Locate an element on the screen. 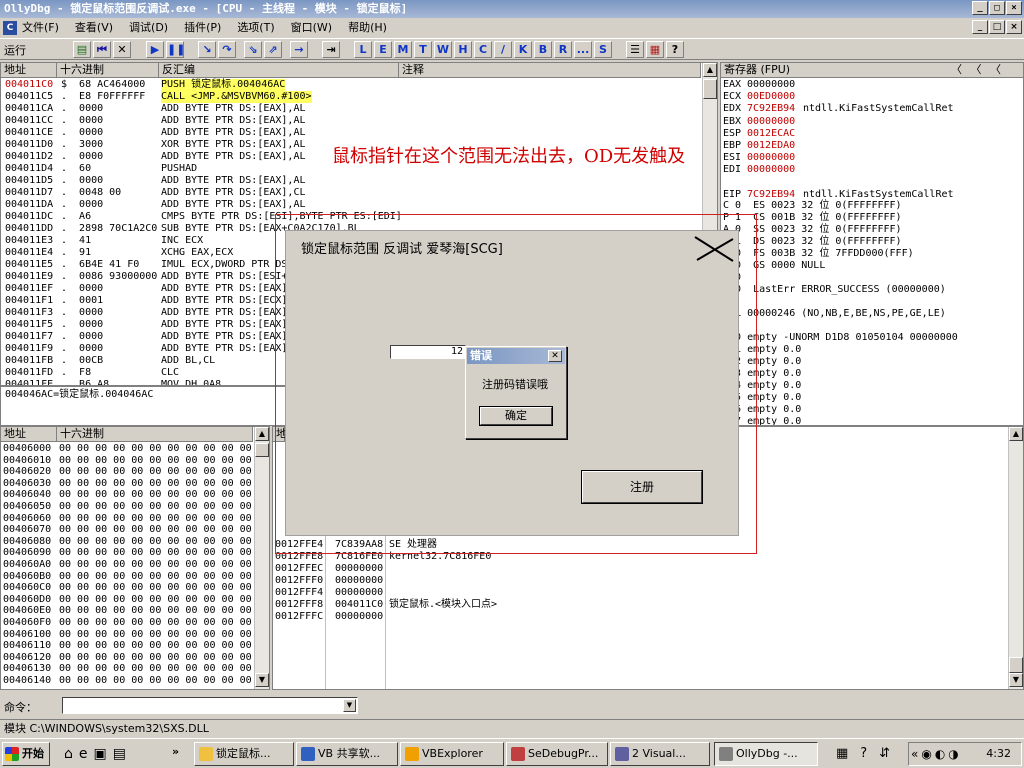 The height and width of the screenshot is (768, 1024). stack-address: 0012FFFC is located at coordinates (299, 617).